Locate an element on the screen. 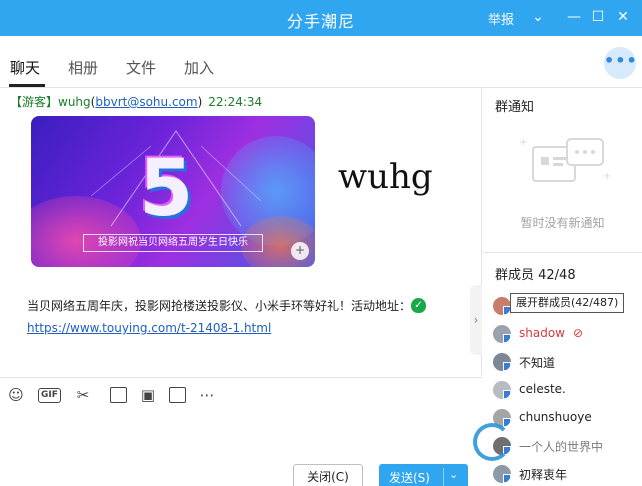 The width and height of the screenshot is (642, 486). handwritten-name: wuhg is located at coordinates (385, 177).